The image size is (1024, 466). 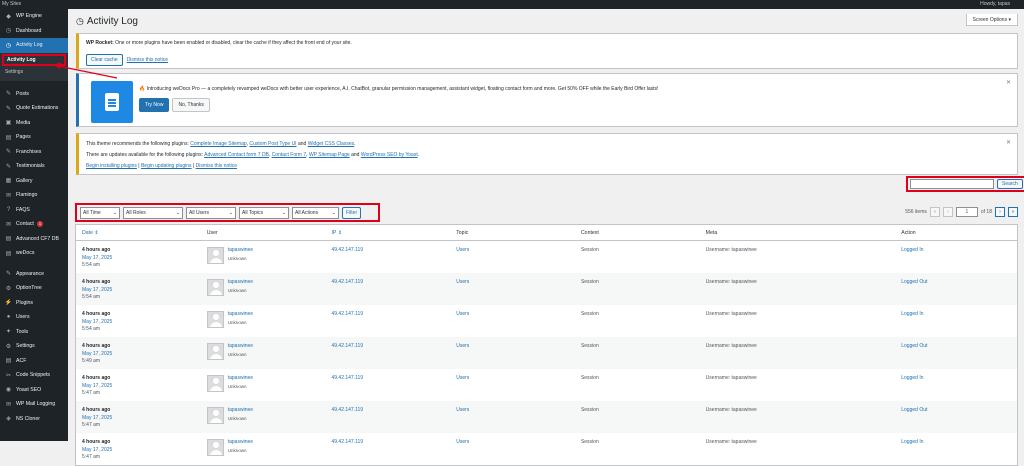 I want to click on sidebar-item-ns-cloner: ◈ NS Cloner, so click(x=34, y=419).